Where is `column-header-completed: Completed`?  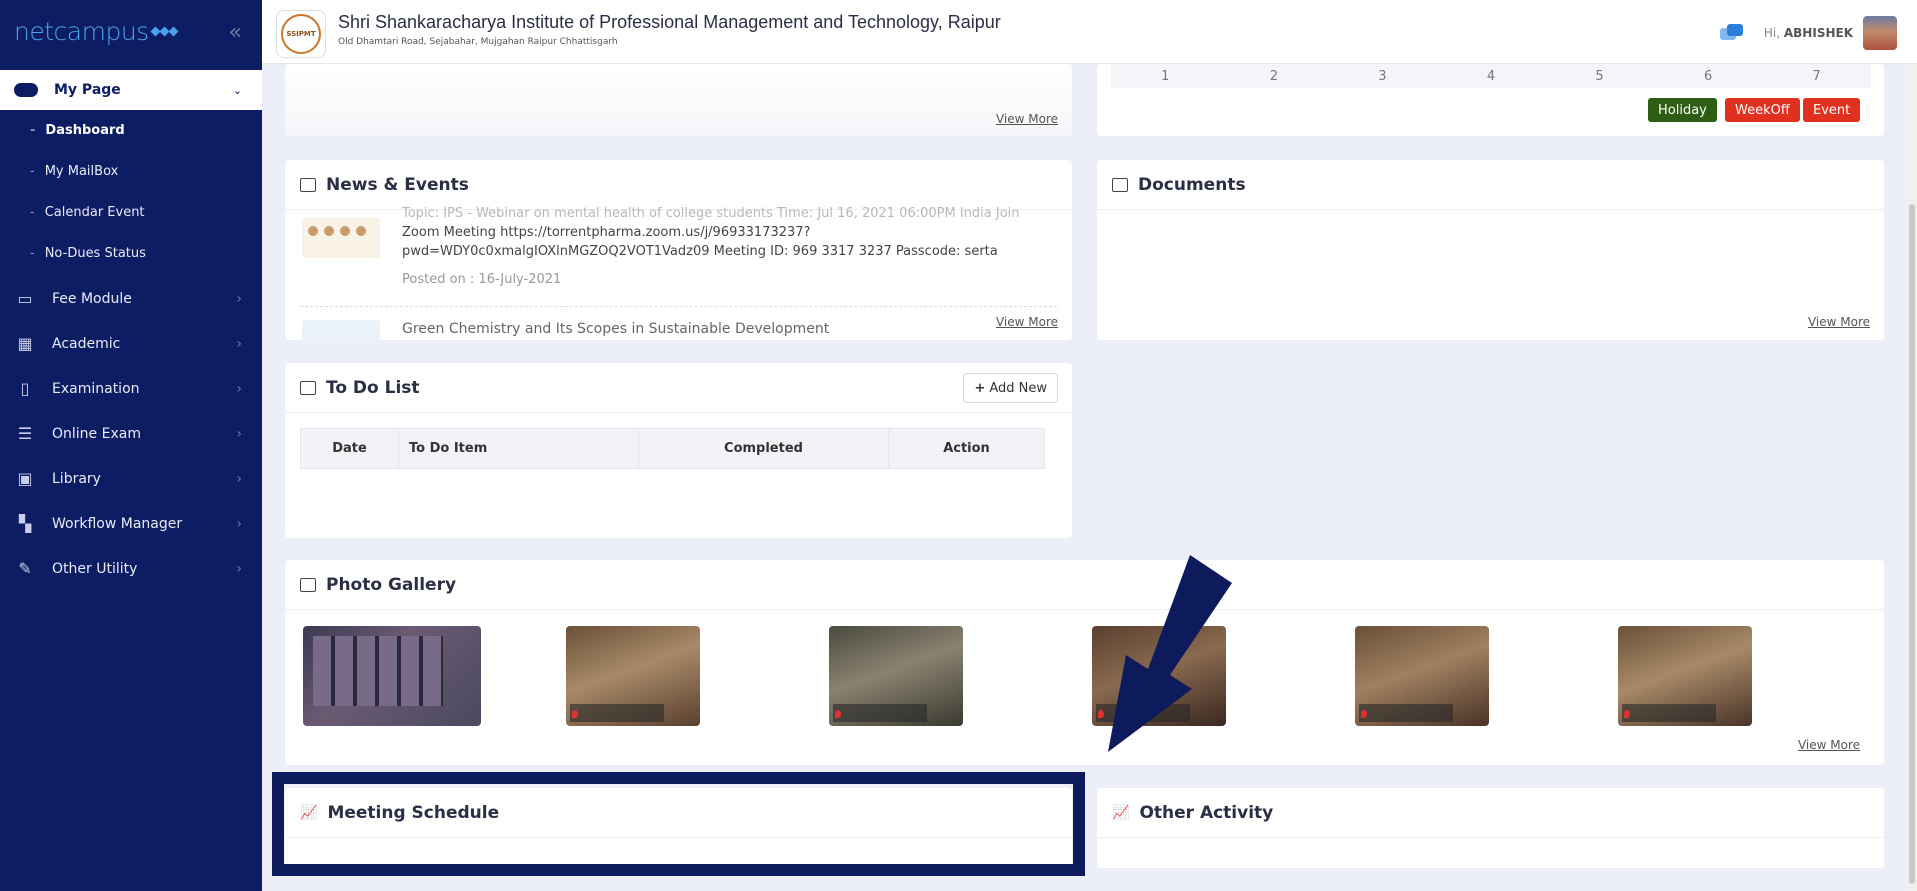 column-header-completed: Completed is located at coordinates (763, 448).